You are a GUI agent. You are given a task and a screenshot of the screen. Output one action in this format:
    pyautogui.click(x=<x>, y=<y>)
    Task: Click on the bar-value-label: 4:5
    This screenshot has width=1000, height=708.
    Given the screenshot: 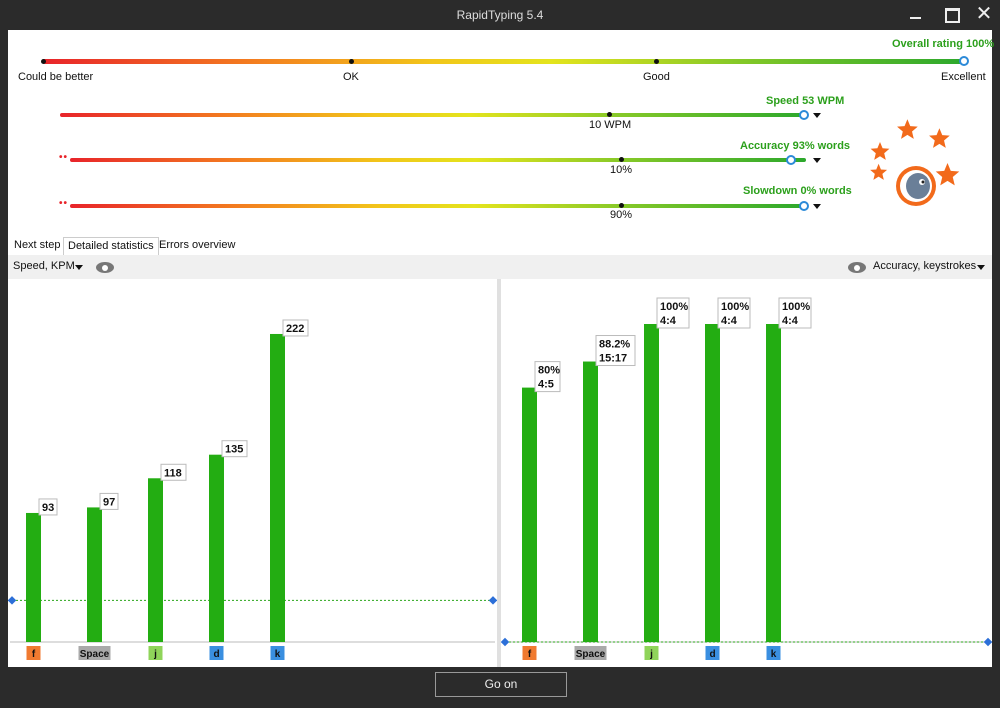 What is the action you would take?
    pyautogui.click(x=546, y=385)
    